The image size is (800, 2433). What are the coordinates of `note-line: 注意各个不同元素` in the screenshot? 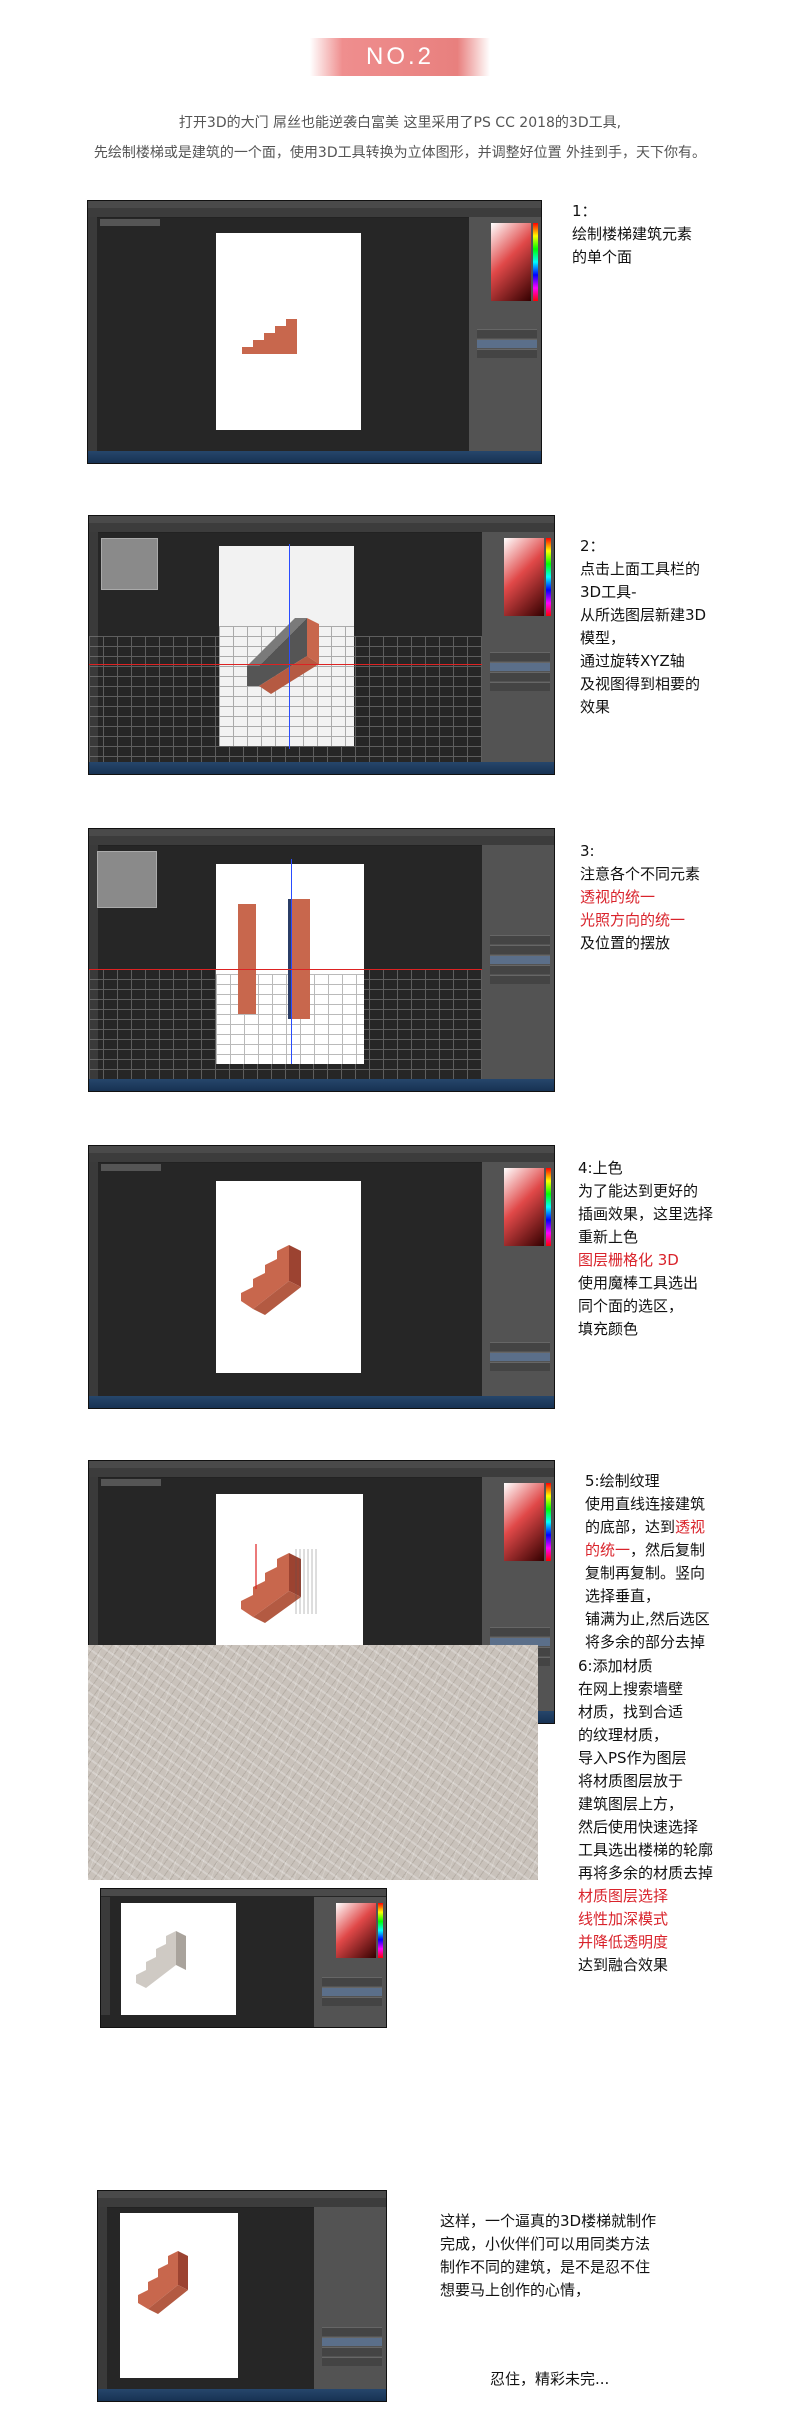 It's located at (640, 874).